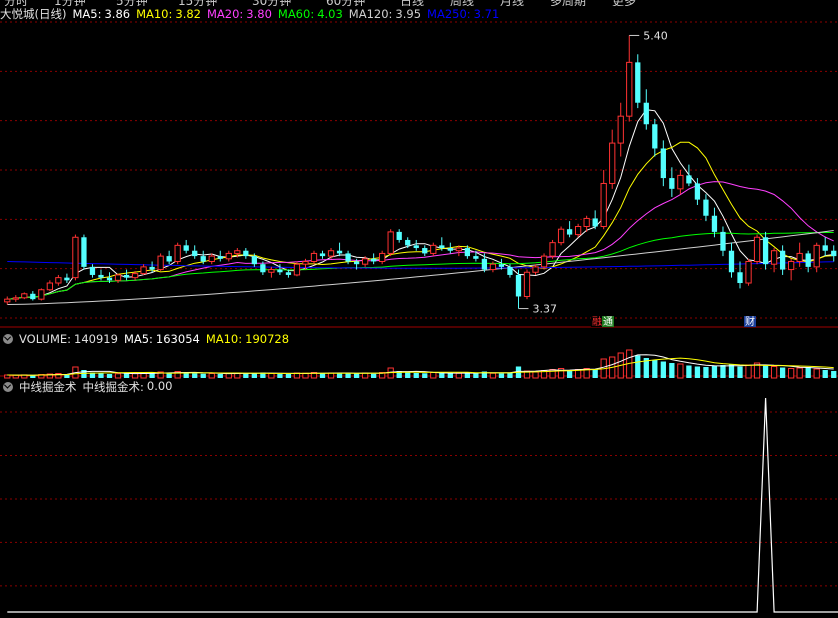 This screenshot has height=618, width=838. What do you see at coordinates (408, 14) in the screenshot?
I see `ma-value: 3.95` at bounding box center [408, 14].